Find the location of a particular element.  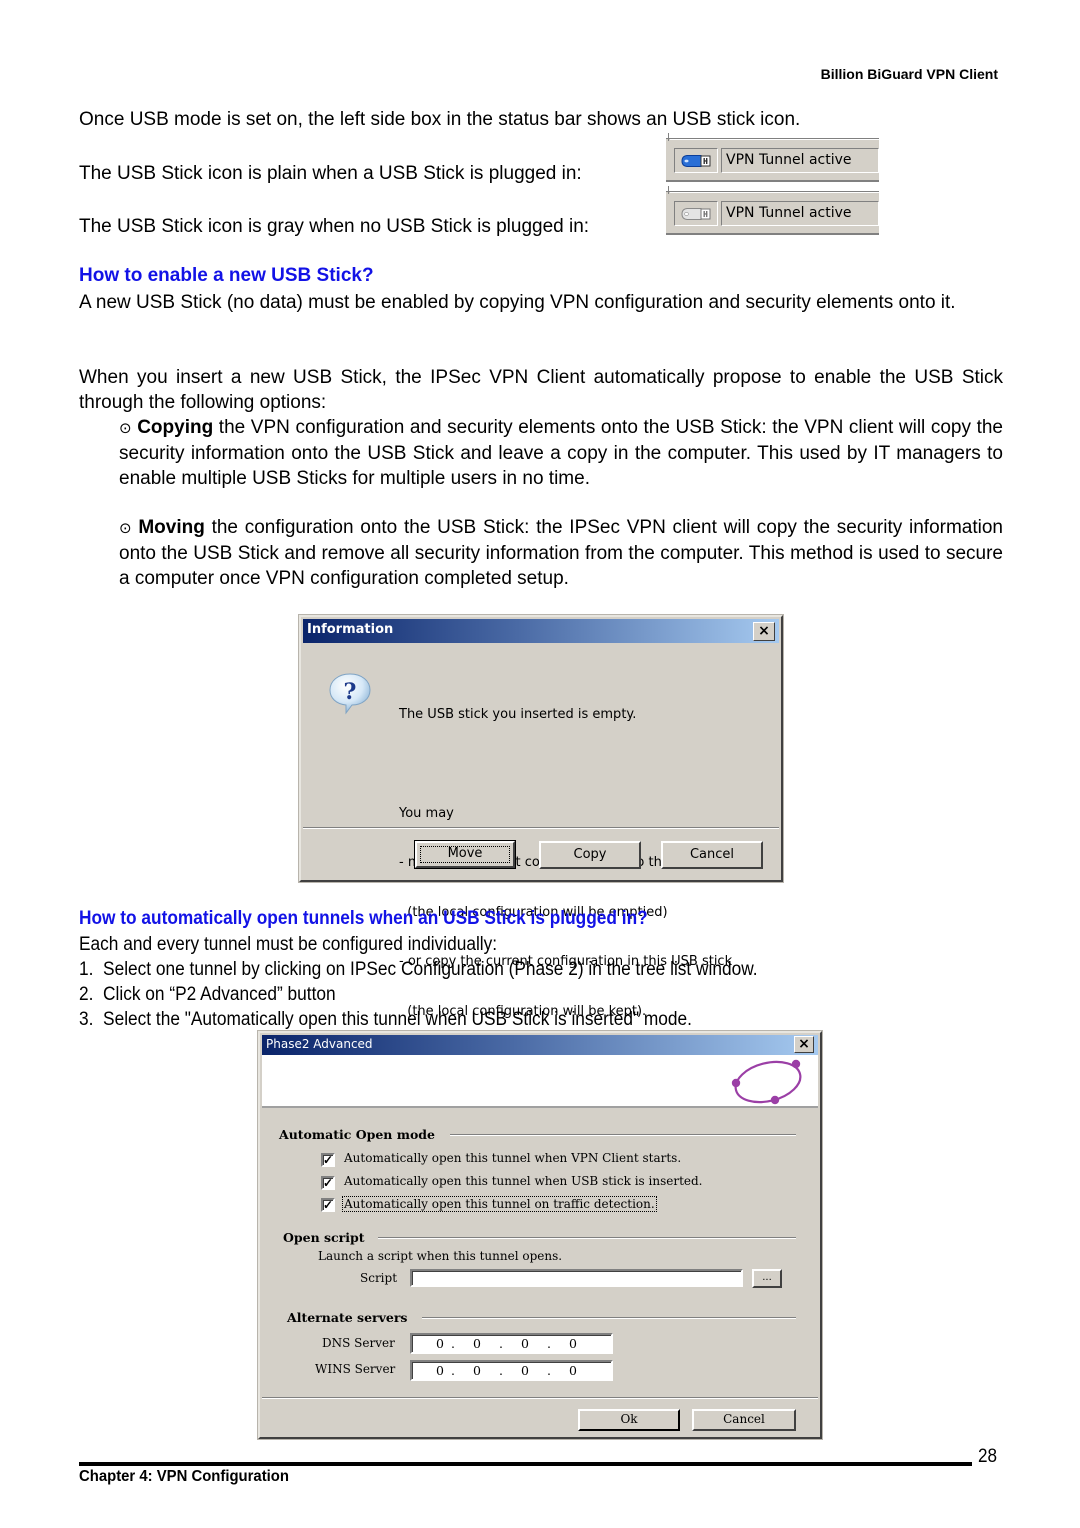

dialog-titlebar: Information × is located at coordinates (541, 631).